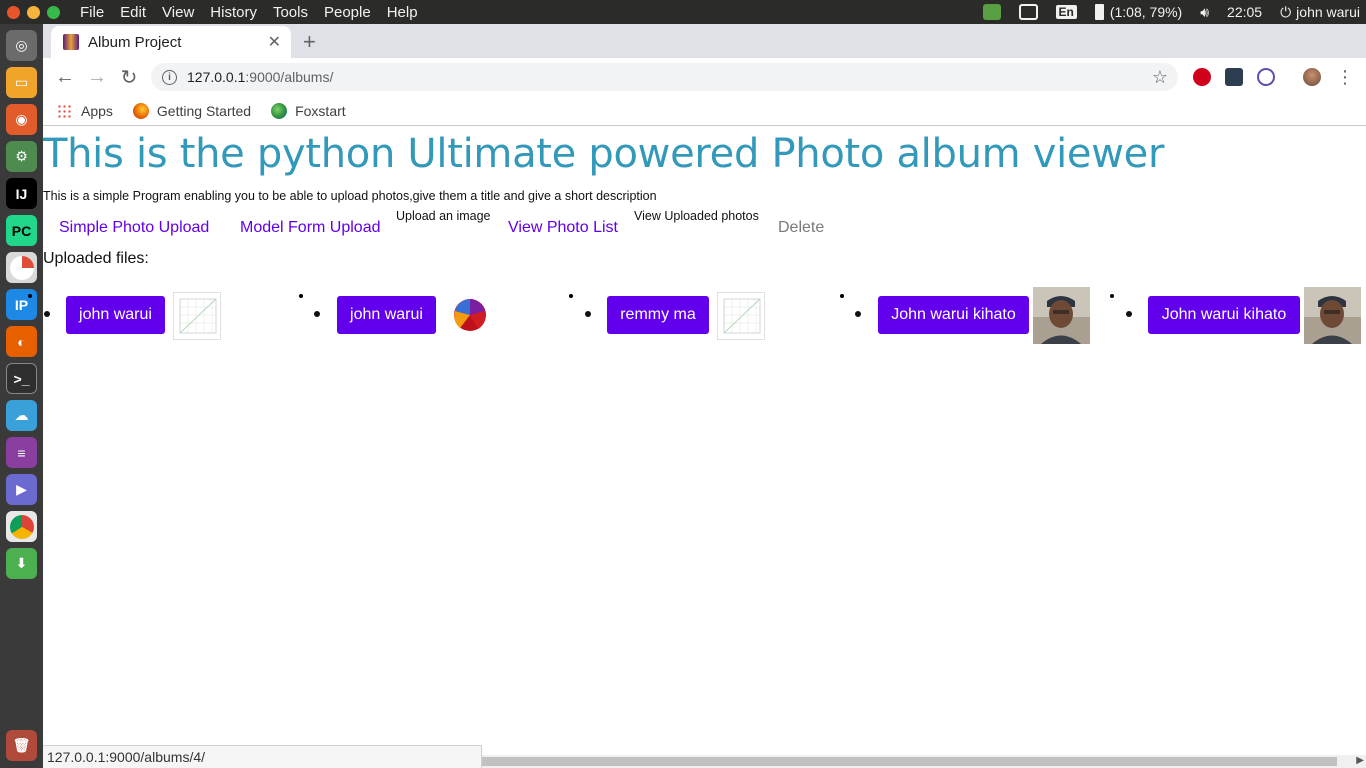  What do you see at coordinates (135, 42) in the screenshot?
I see `tab-title: Album Project` at bounding box center [135, 42].